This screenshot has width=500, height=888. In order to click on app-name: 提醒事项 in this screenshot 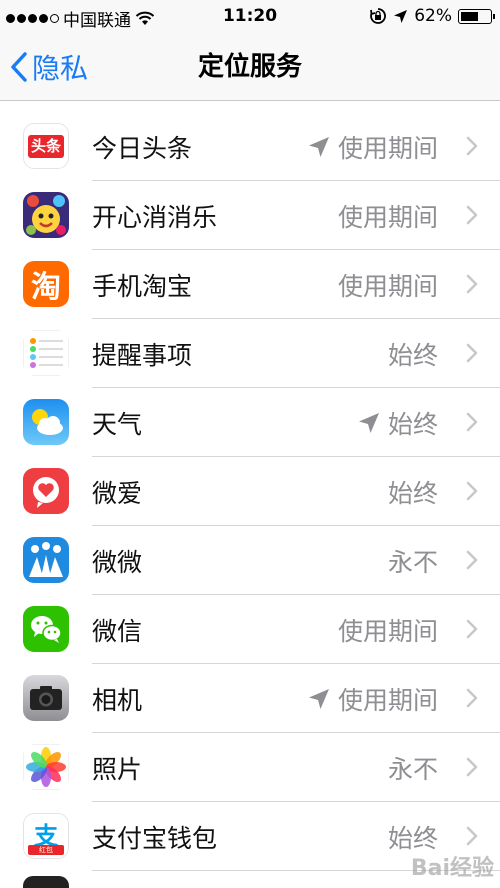, I will do `click(142, 355)`.